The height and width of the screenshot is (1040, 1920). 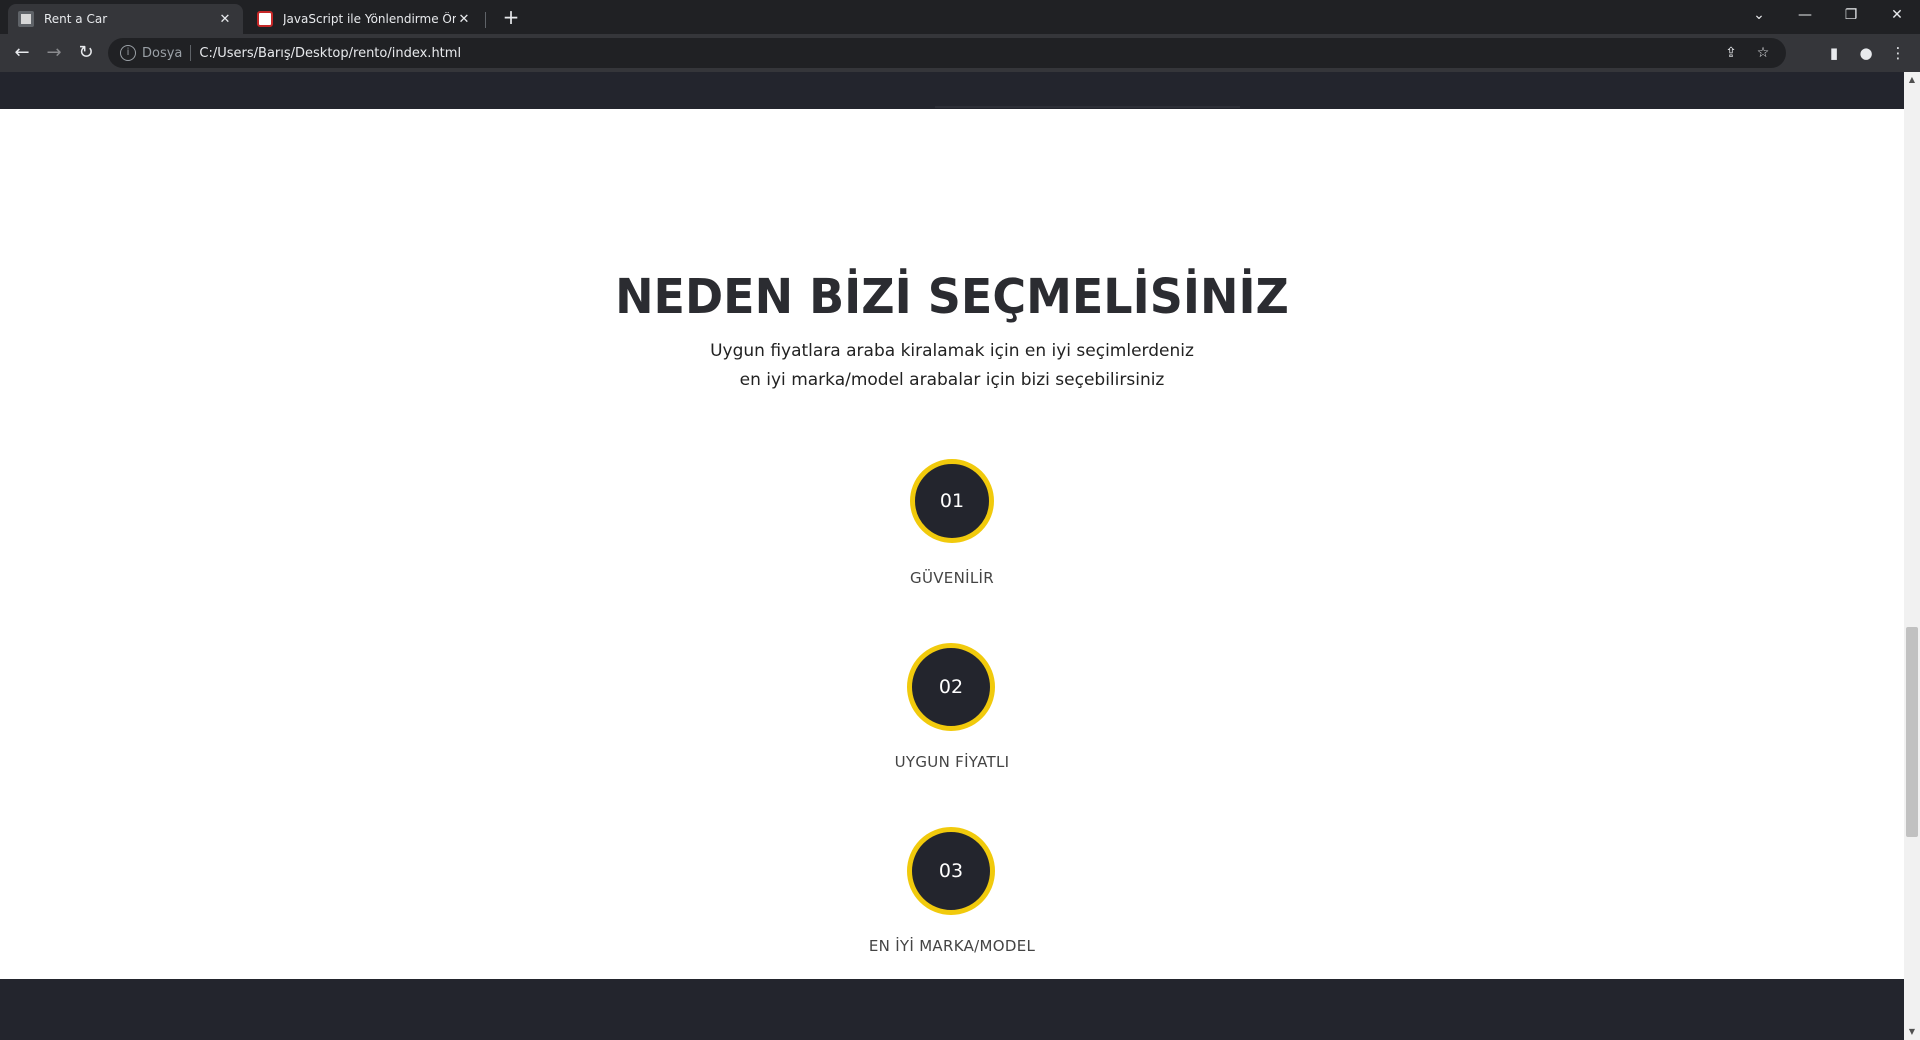 I want to click on js-favicon-icon, so click(x=265, y=19).